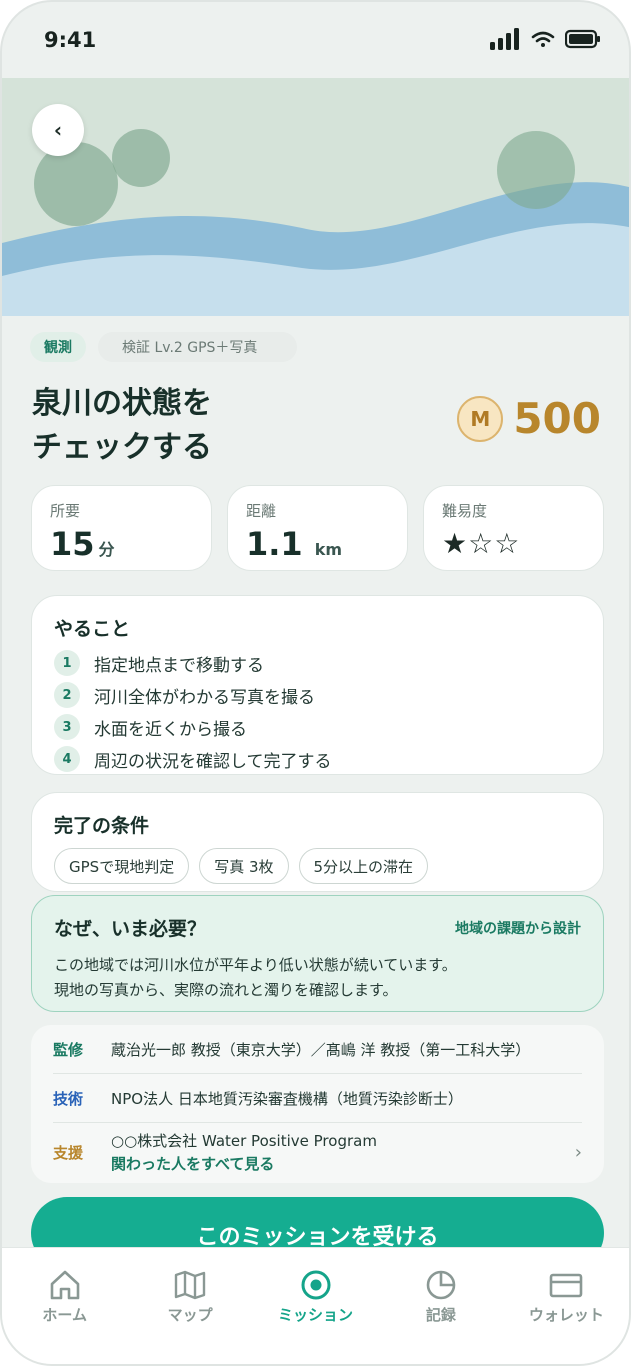 This screenshot has width=631, height=1366. I want to click on stat-distance-label: 距離, so click(261, 511).